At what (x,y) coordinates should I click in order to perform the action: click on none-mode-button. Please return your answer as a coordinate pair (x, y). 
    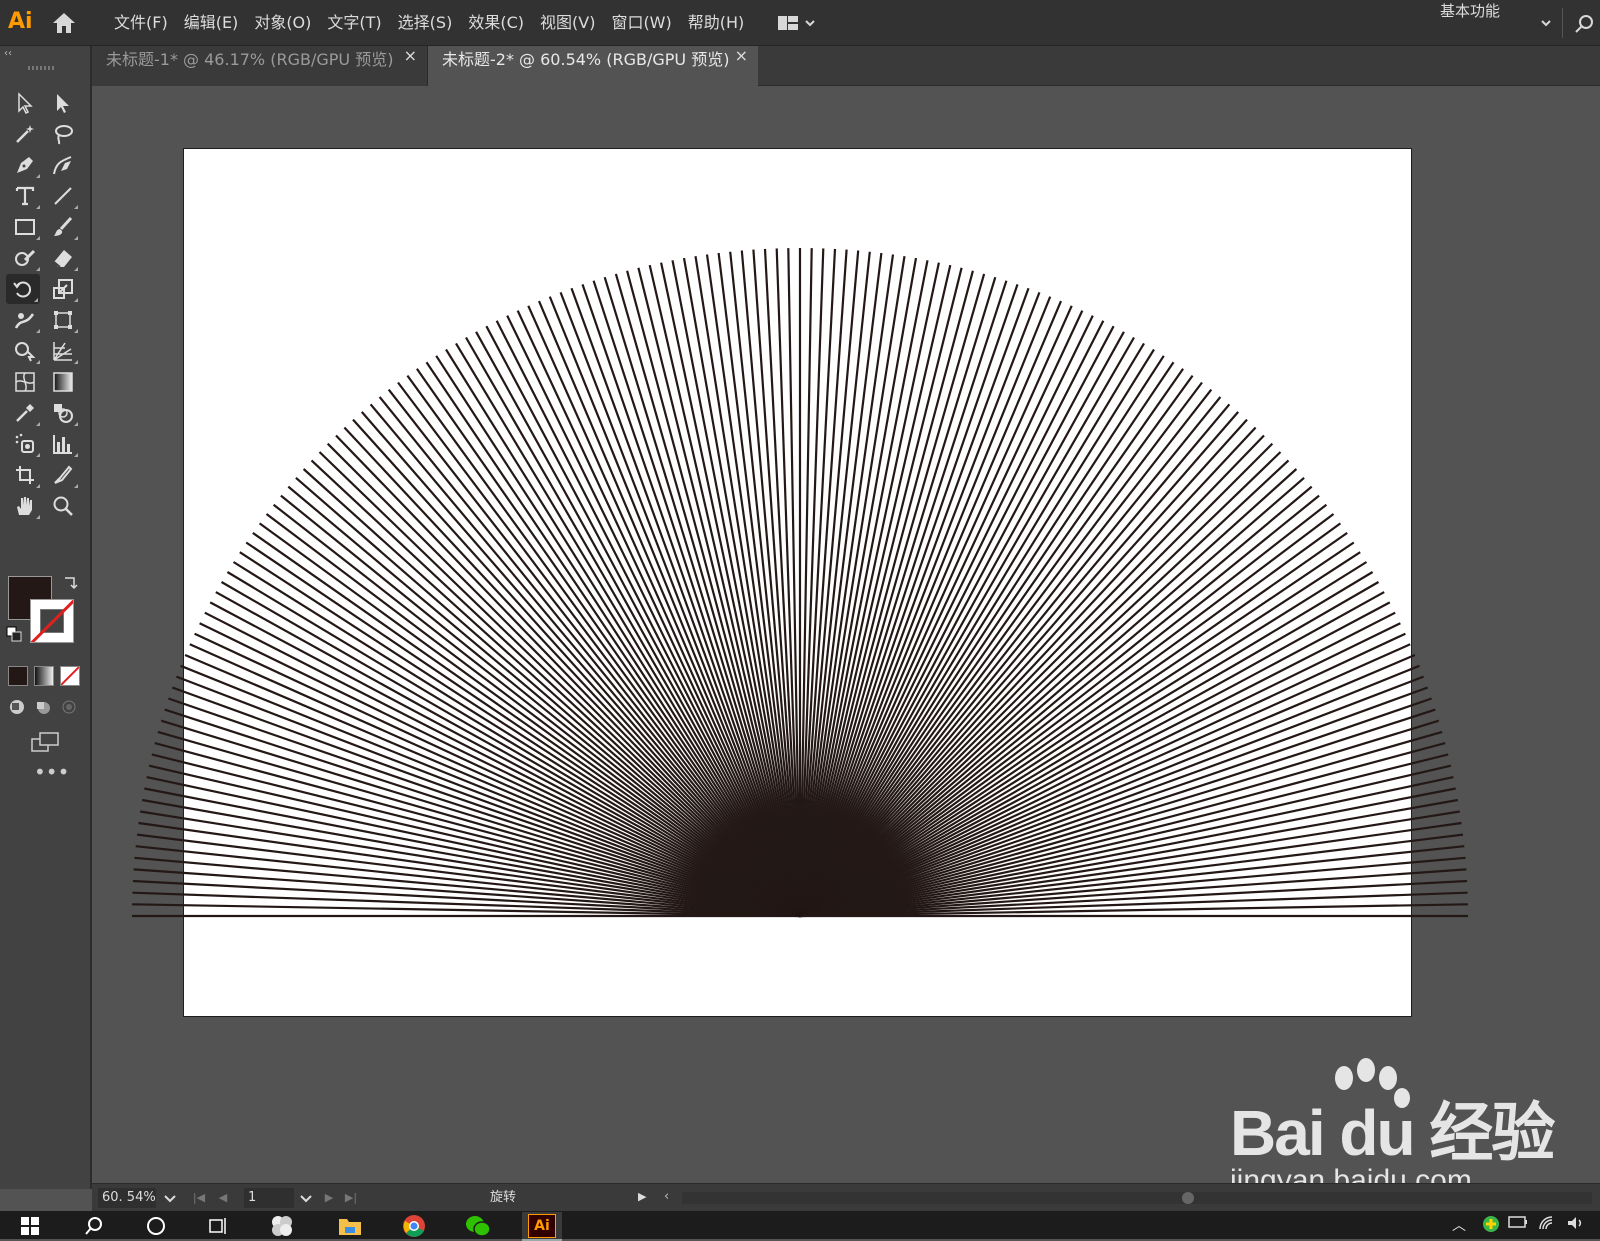
    Looking at the image, I should click on (70, 676).